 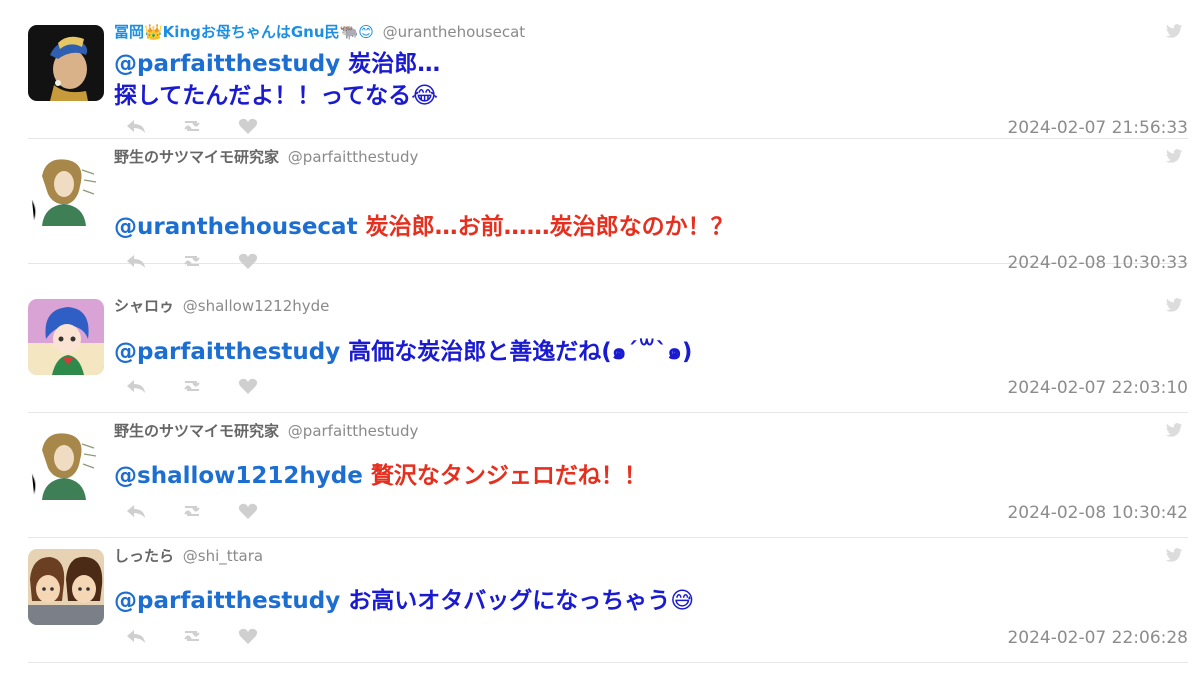 I want to click on timestamp: 2024-02-08 10:30:33, so click(x=1097, y=263).